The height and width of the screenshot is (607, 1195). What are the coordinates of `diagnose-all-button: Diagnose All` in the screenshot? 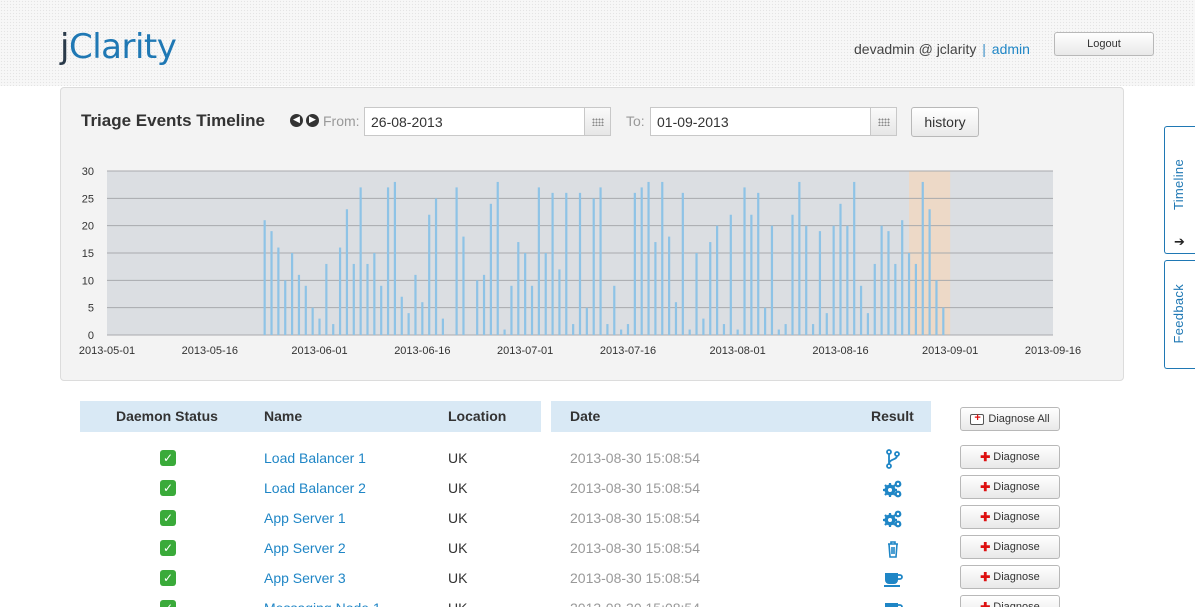 It's located at (1010, 419).